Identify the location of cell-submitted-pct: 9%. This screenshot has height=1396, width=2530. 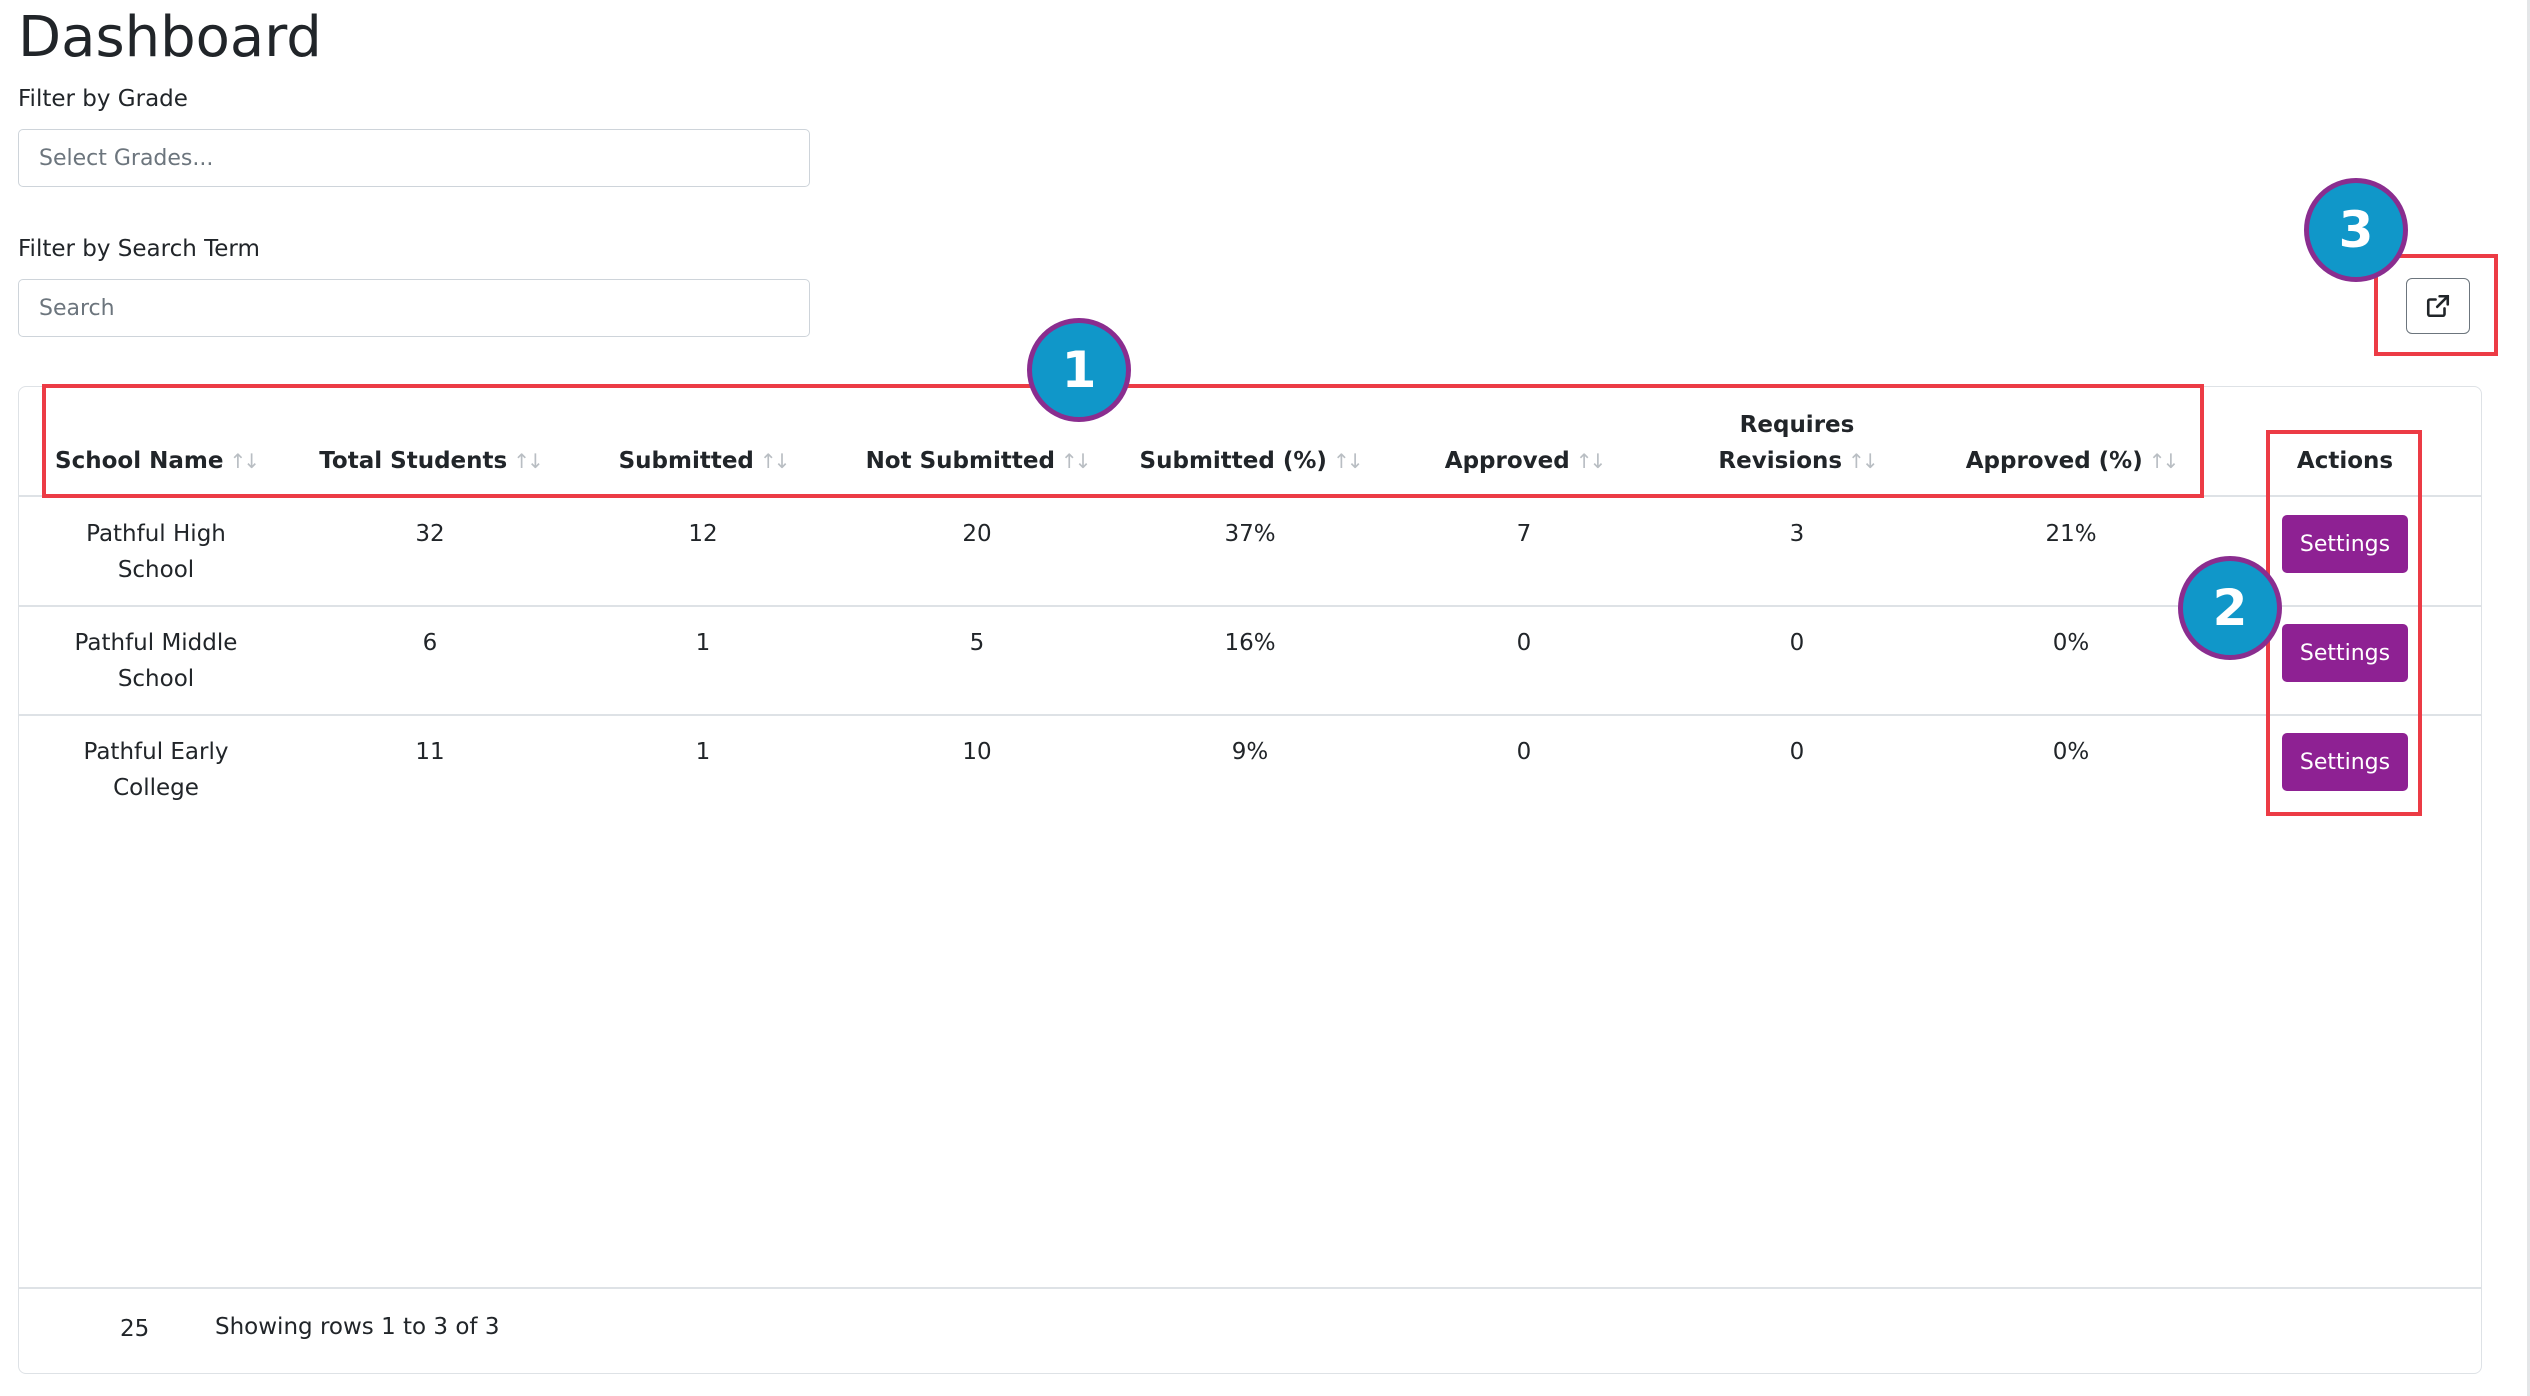
(1250, 752).